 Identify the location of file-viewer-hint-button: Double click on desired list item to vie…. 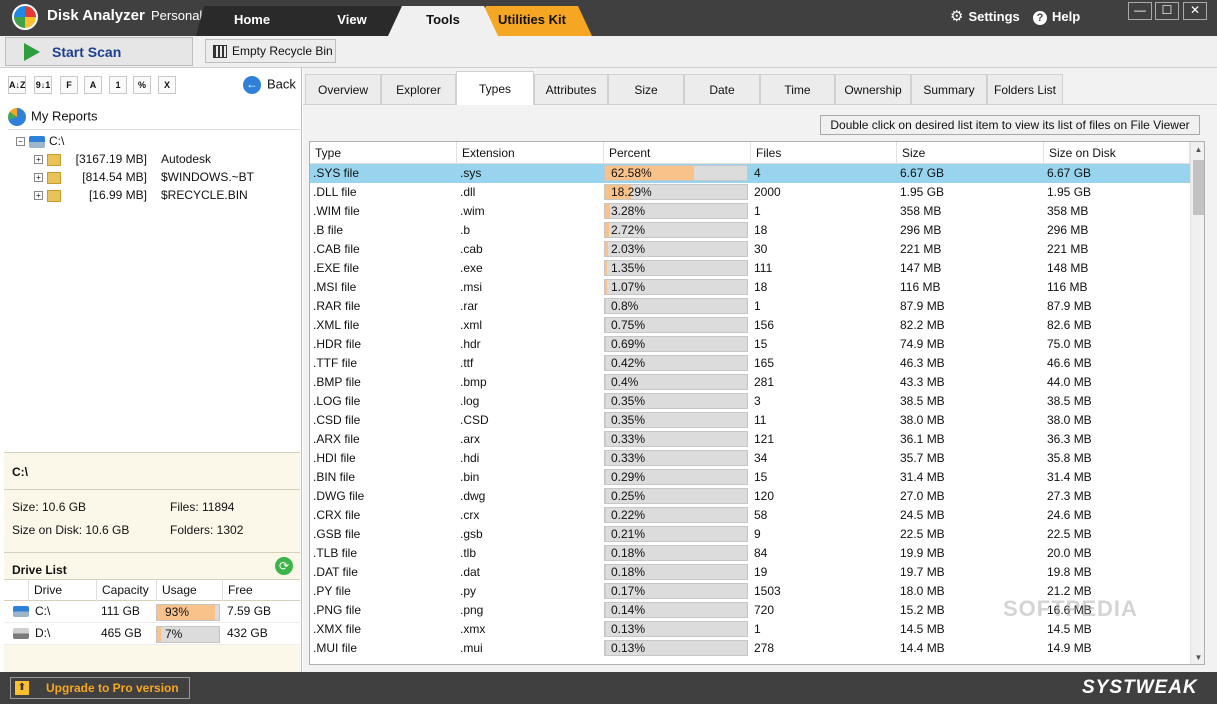
(1010, 125).